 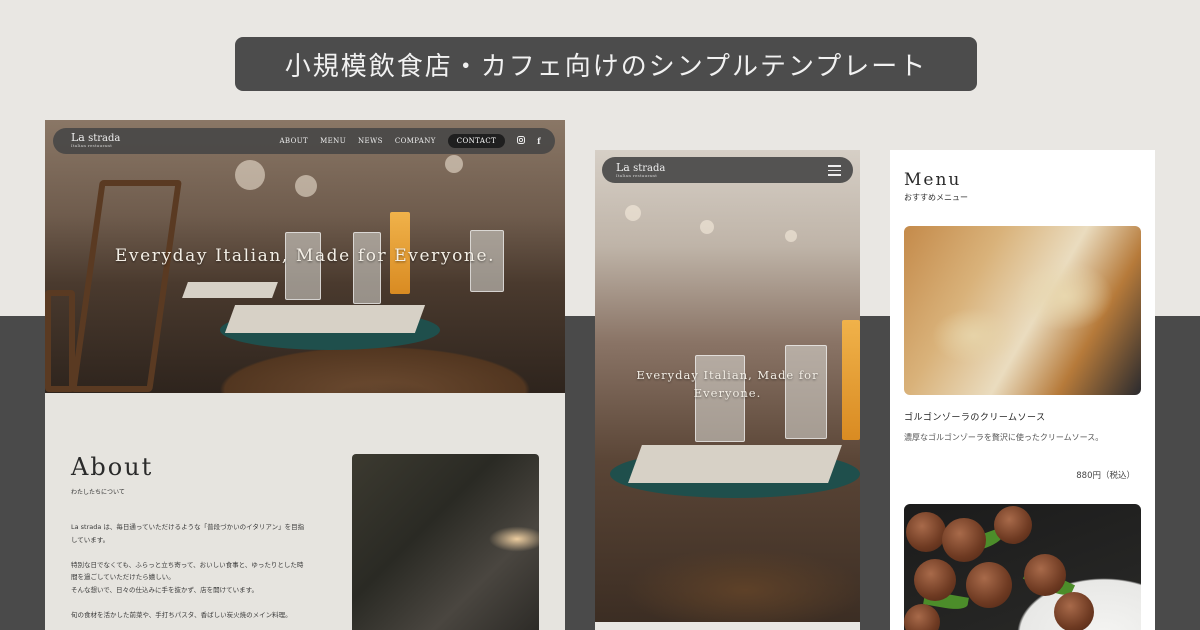 I want to click on nav-news: NEWS, so click(x=370, y=141).